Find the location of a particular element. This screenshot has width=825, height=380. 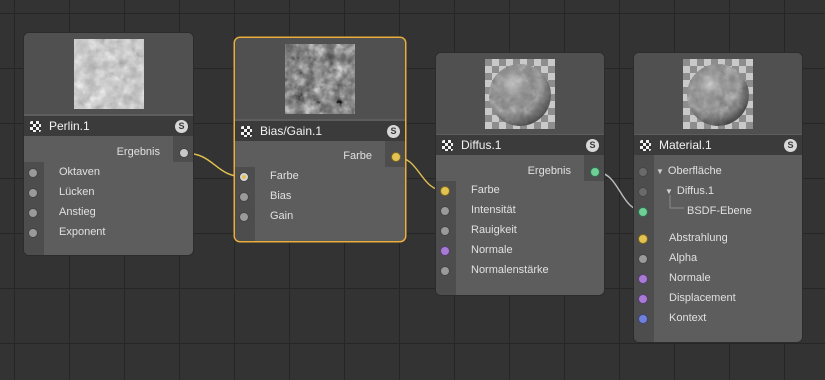

input-row: Exponent is located at coordinates (108, 233).